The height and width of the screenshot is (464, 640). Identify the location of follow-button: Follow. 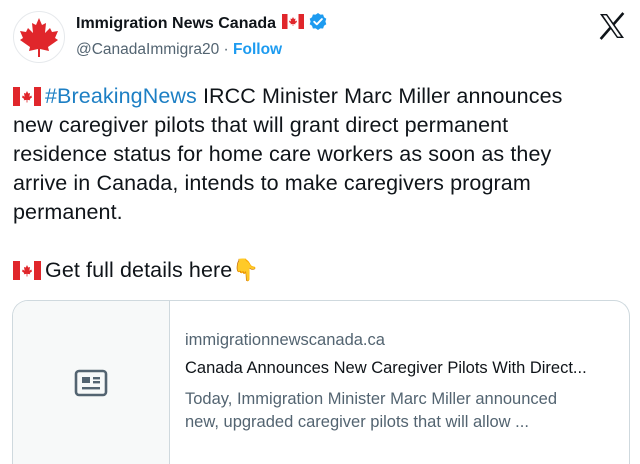
(257, 49).